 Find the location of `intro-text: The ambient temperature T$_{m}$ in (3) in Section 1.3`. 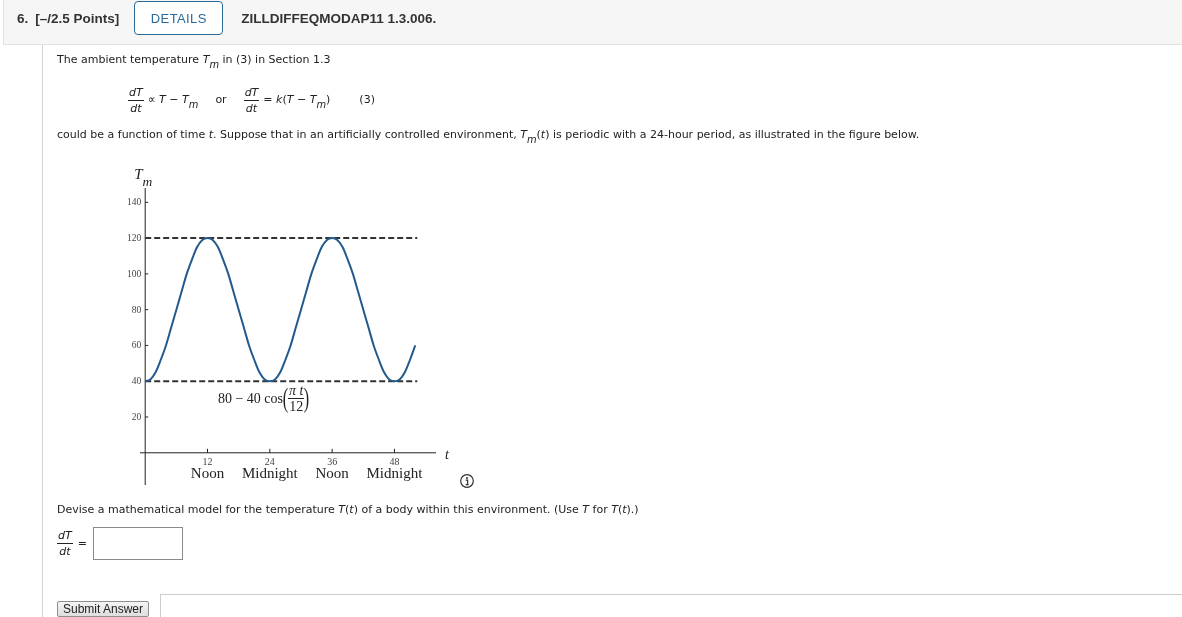

intro-text: The ambient temperature T$_{m}$ in (3) in Section 1.3 is located at coordinates (194, 60).